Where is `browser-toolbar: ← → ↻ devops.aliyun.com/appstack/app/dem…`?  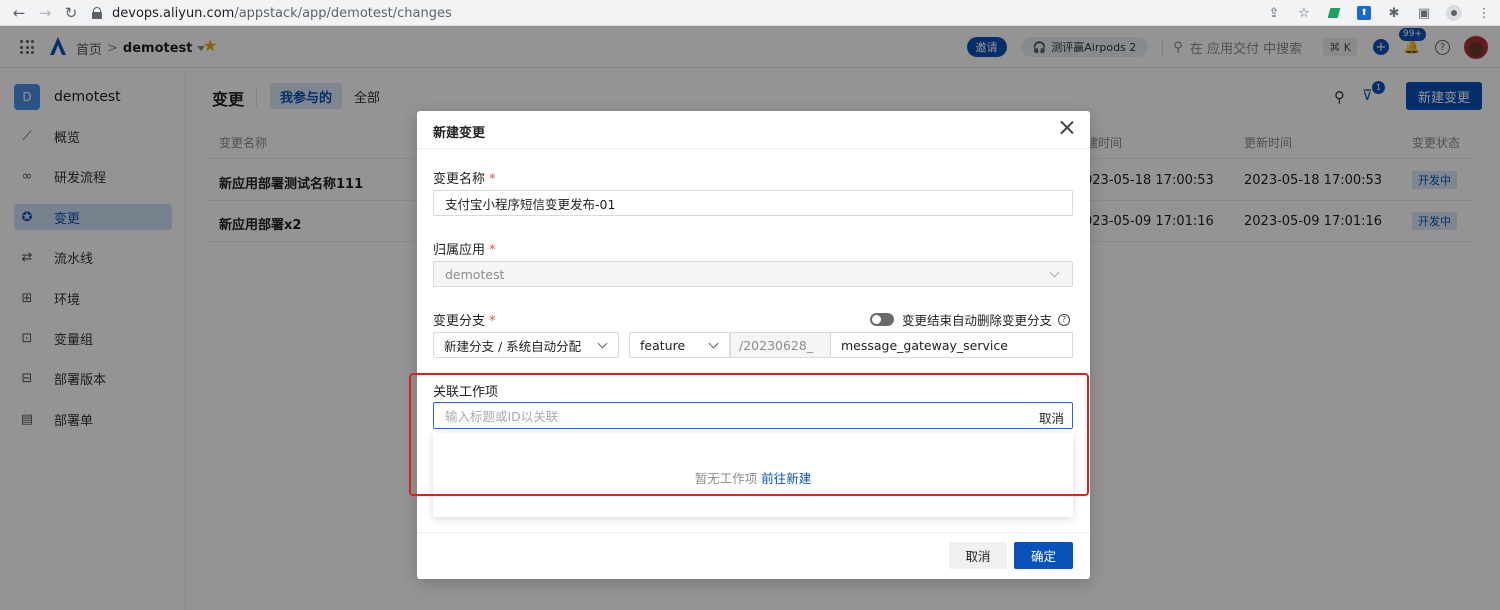
browser-toolbar: ← → ↻ devops.aliyun.com/appstack/app/dem… is located at coordinates (750, 13).